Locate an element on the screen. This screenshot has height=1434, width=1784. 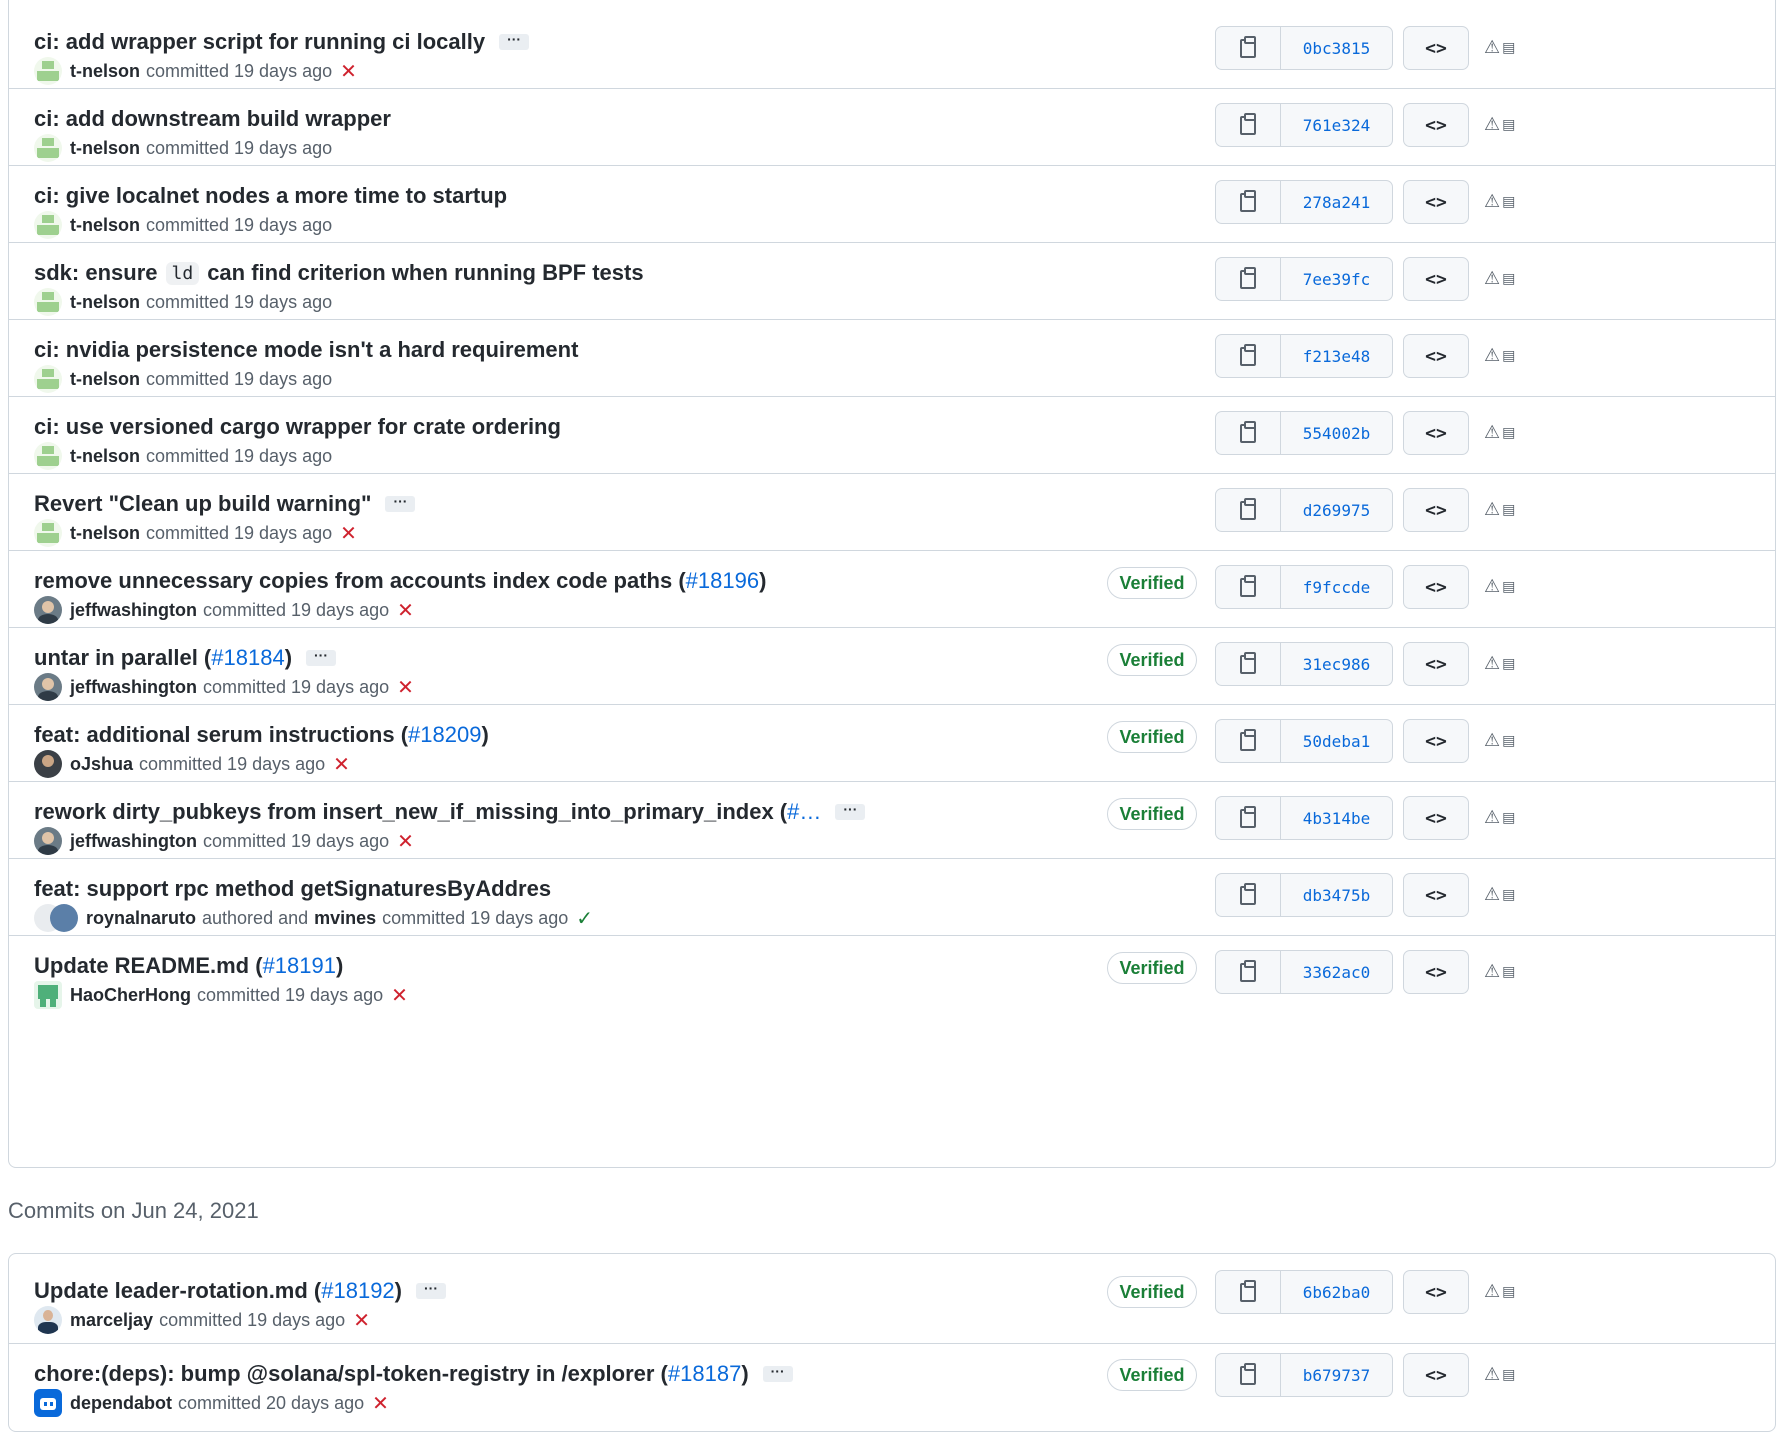
pr-link: #18192 is located at coordinates (357, 1291).